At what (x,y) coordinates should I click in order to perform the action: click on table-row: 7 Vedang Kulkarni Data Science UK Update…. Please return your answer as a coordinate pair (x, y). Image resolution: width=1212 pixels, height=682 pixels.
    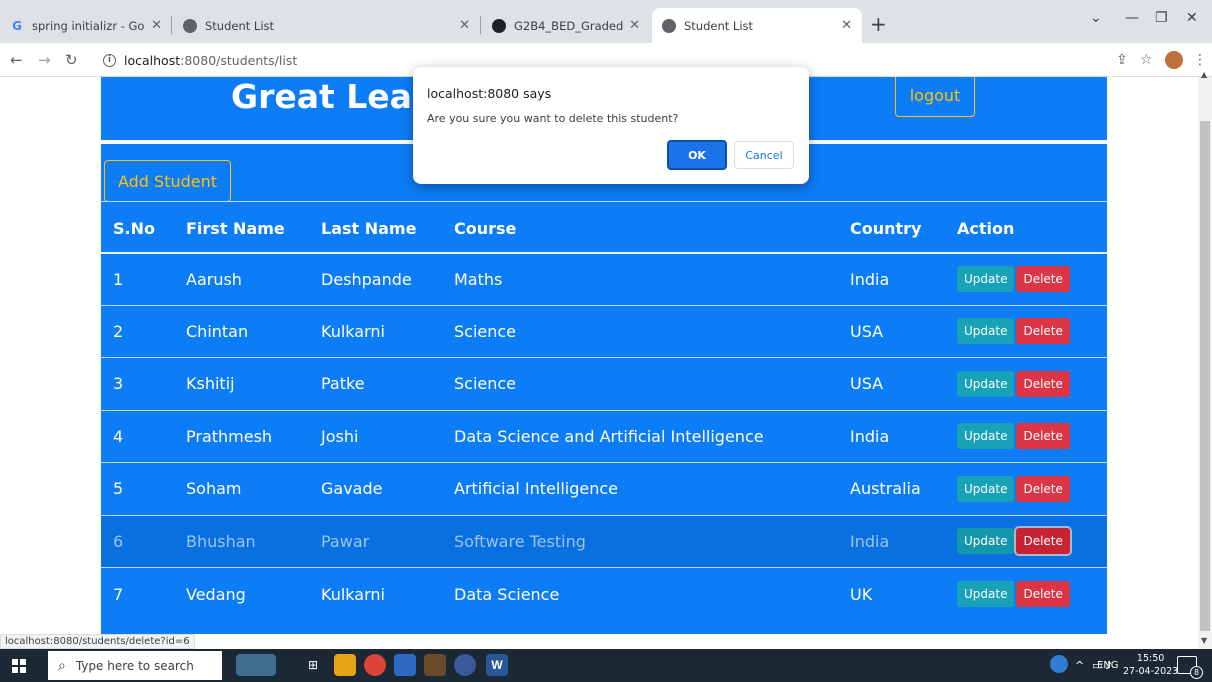
    Looking at the image, I should click on (604, 594).